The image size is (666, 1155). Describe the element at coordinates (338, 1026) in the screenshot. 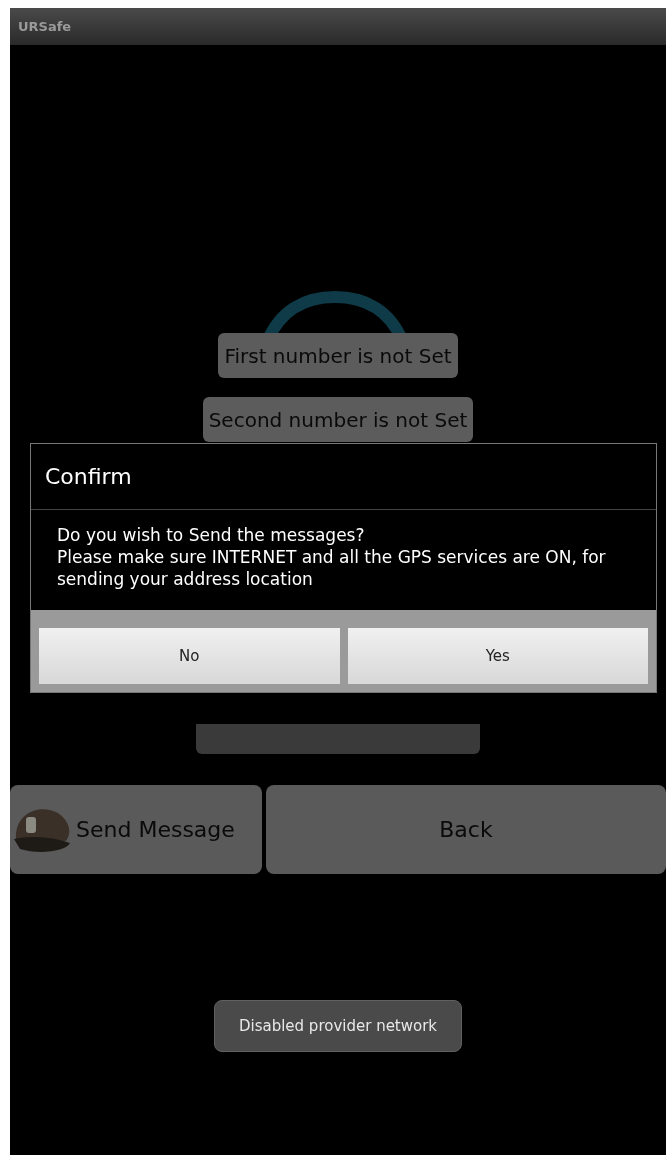

I see `toast-message: Disabled provider network` at that location.